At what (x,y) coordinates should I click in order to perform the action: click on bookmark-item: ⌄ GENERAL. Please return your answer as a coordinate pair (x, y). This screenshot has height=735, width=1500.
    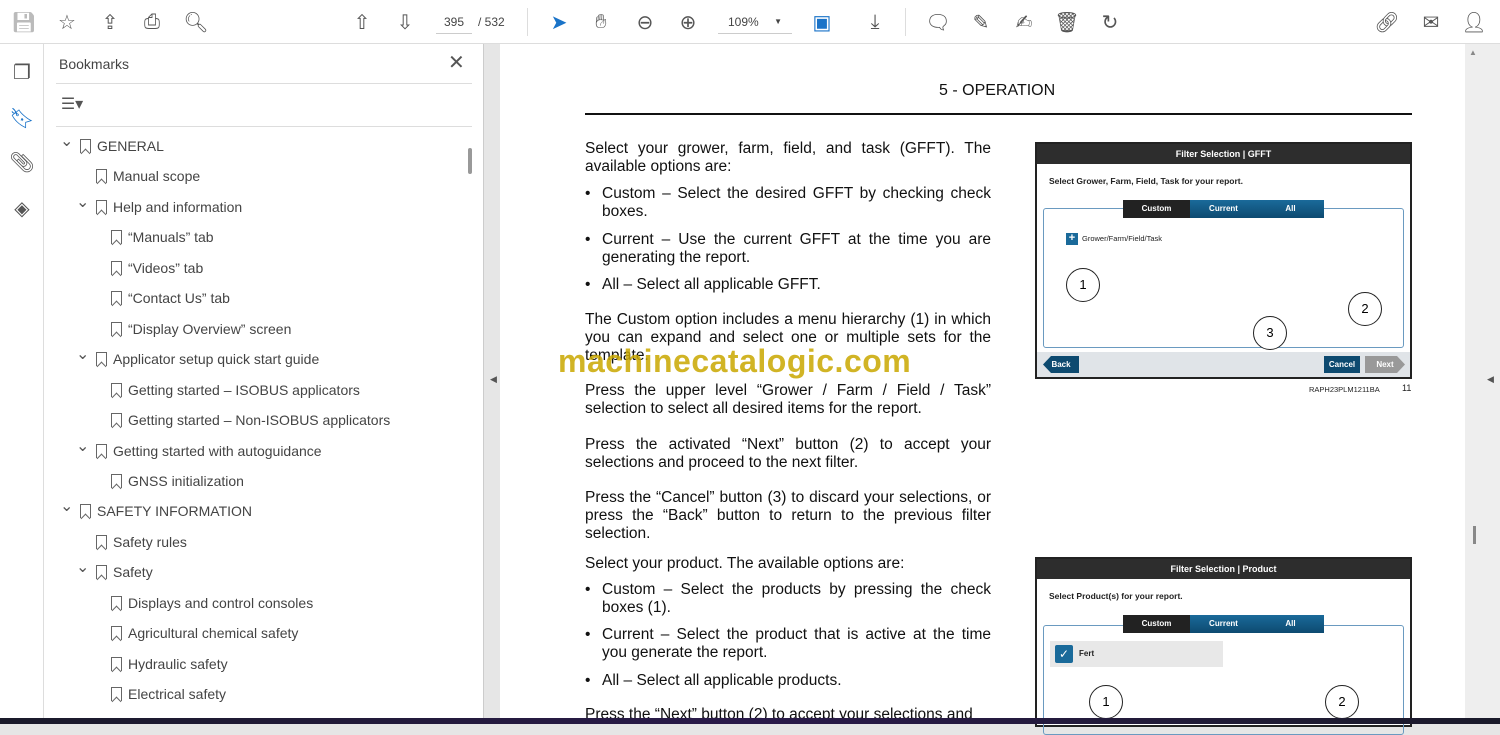
    Looking at the image, I should click on (112, 145).